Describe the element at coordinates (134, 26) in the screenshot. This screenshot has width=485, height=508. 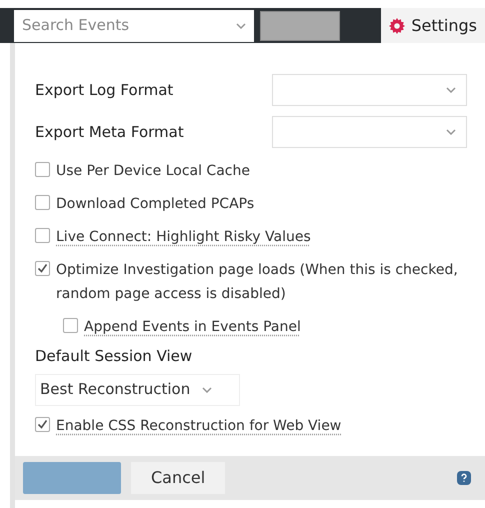
I see `search-field: Search Events` at that location.